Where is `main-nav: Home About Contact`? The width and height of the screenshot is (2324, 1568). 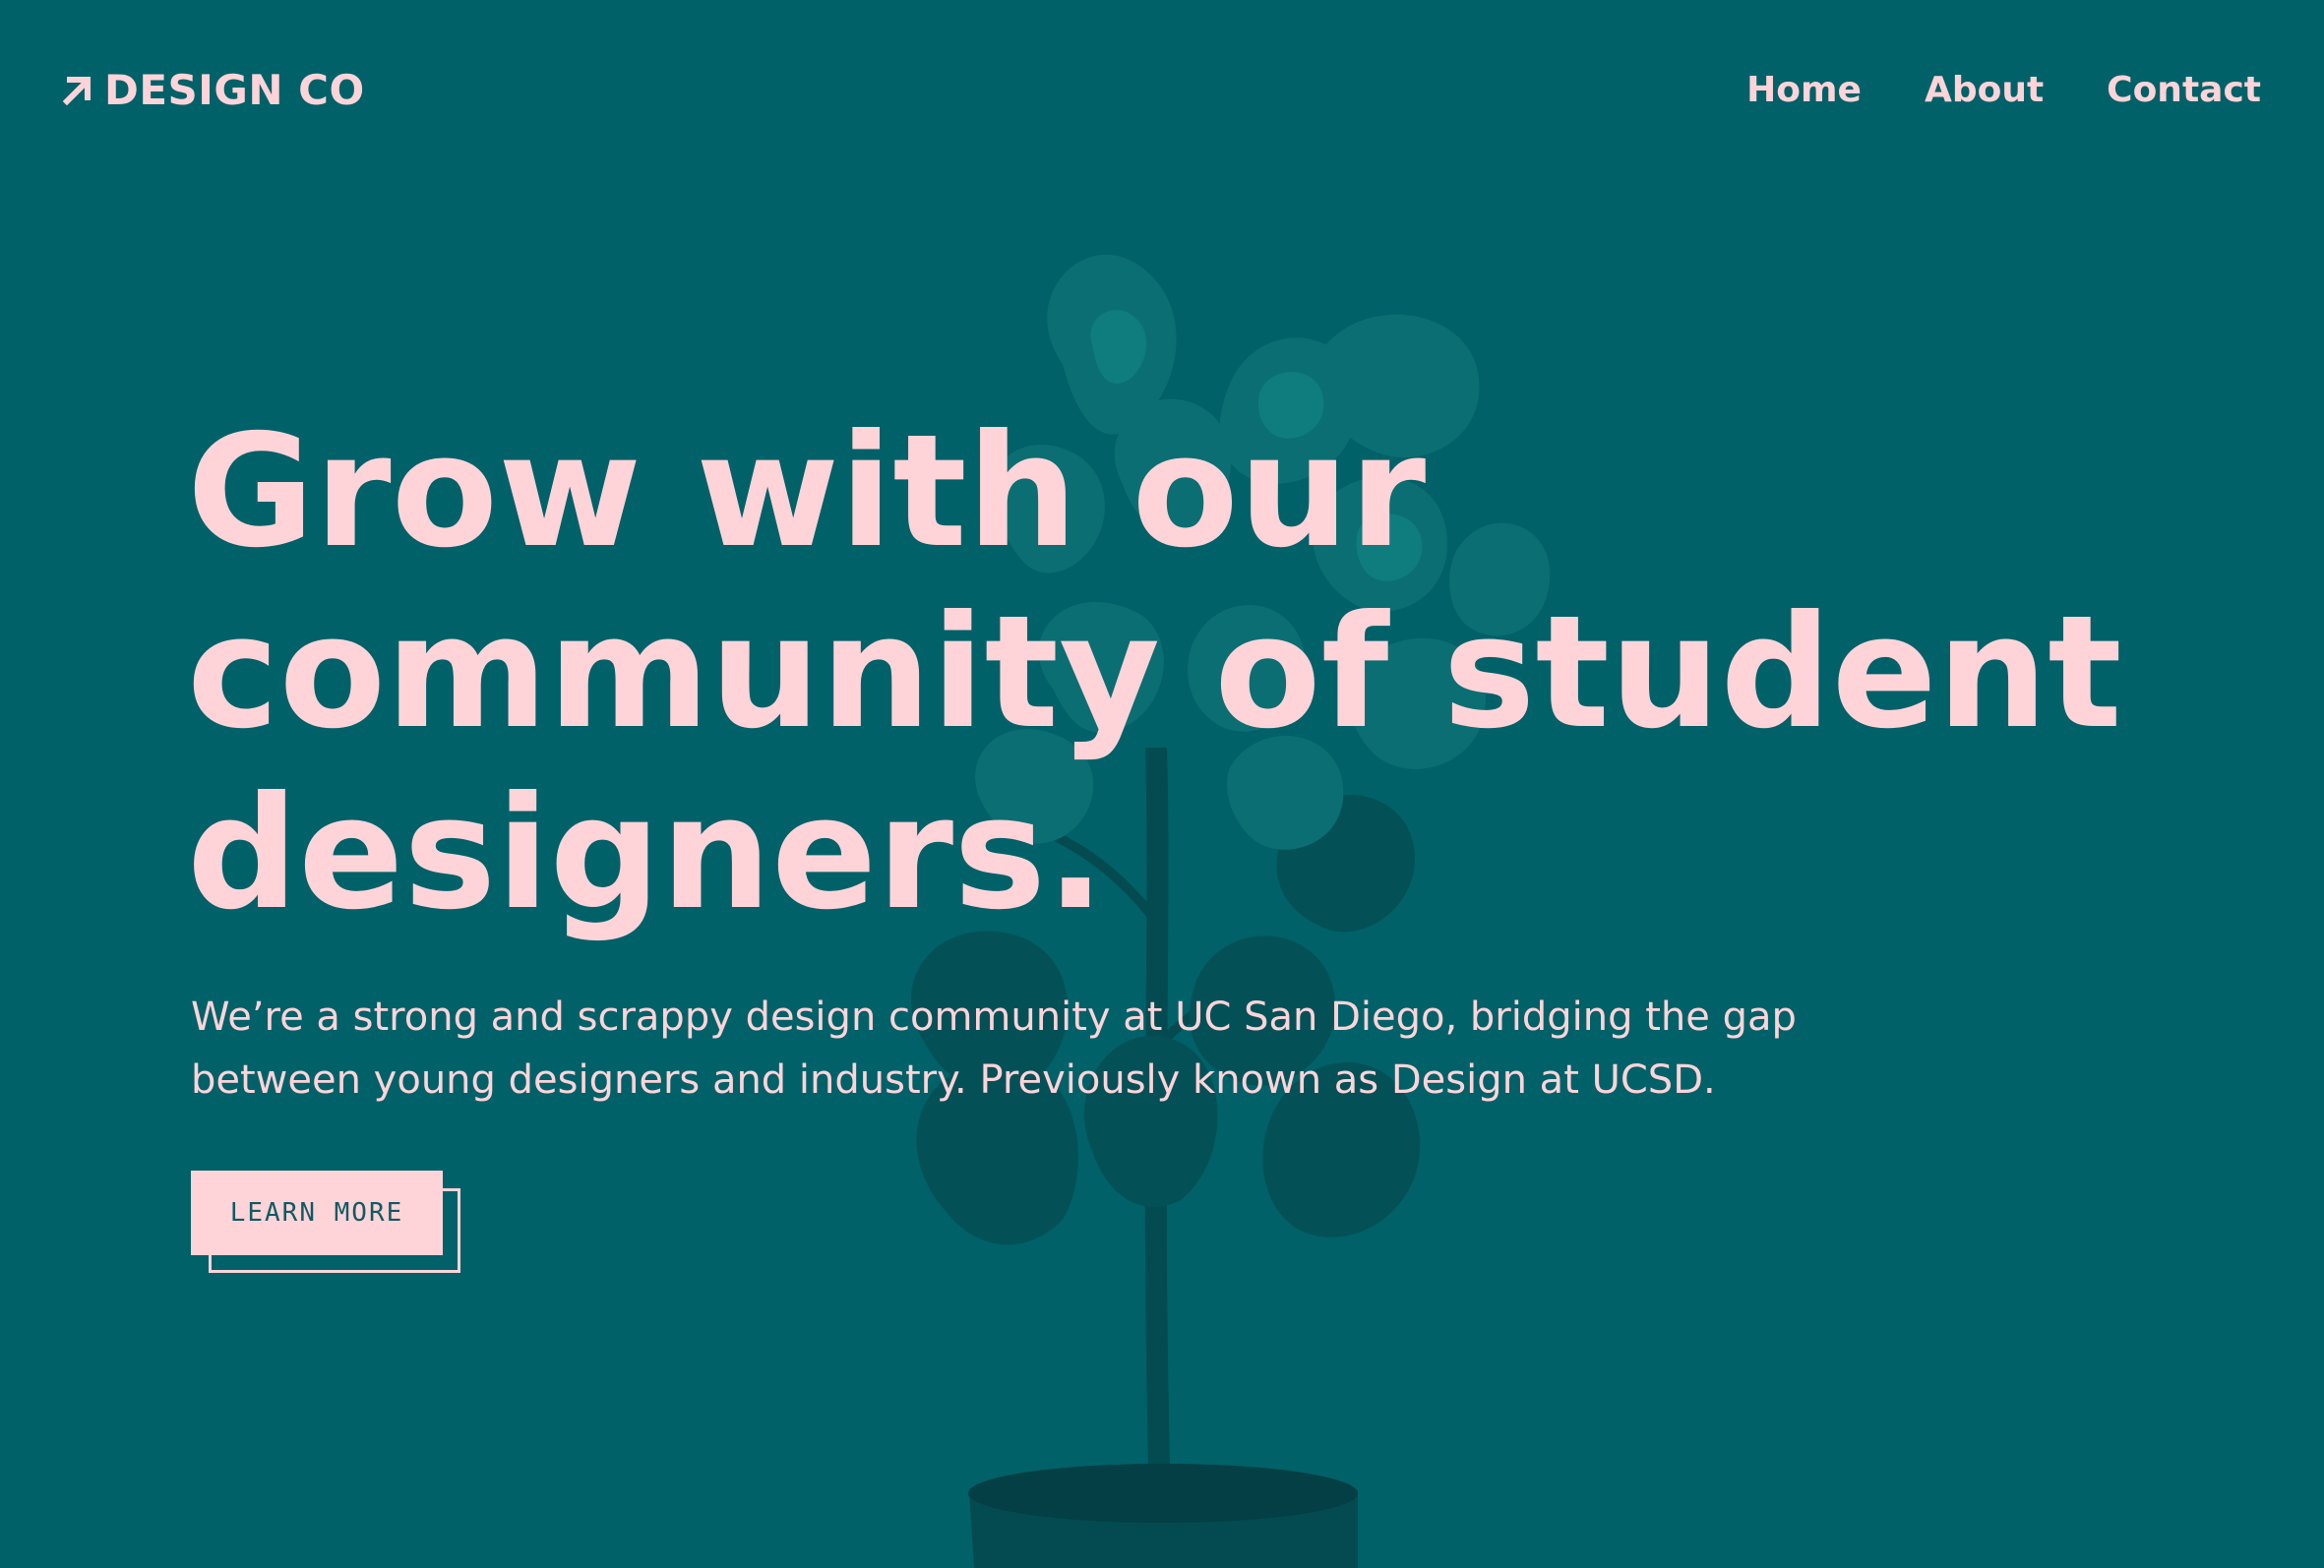 main-nav: Home About Contact is located at coordinates (2003, 91).